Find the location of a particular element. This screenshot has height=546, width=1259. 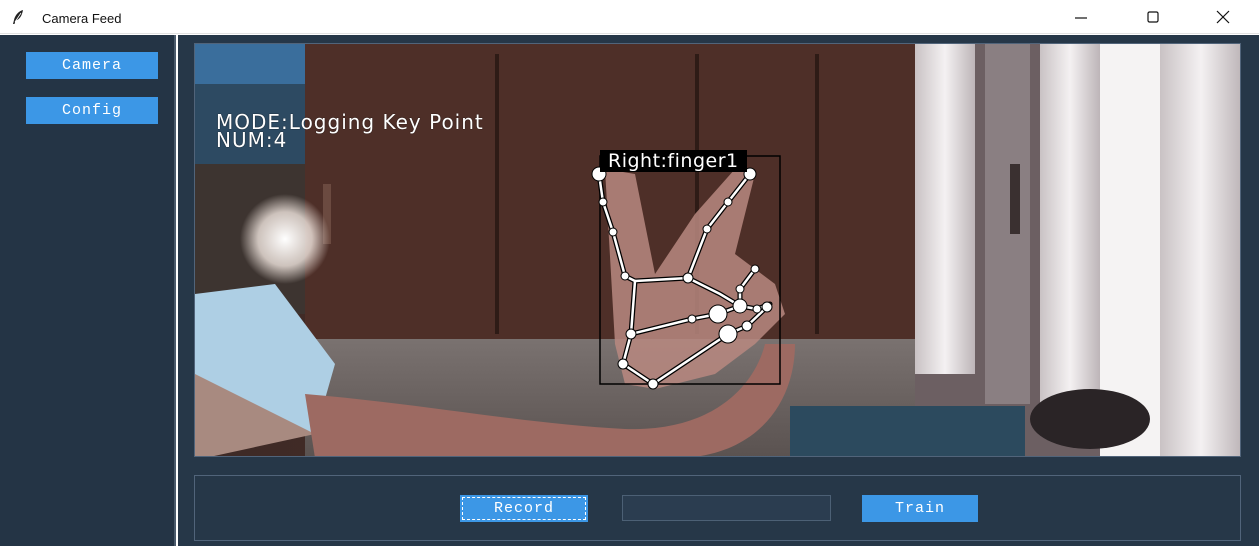

window-title: Camera Feed is located at coordinates (82, 18).